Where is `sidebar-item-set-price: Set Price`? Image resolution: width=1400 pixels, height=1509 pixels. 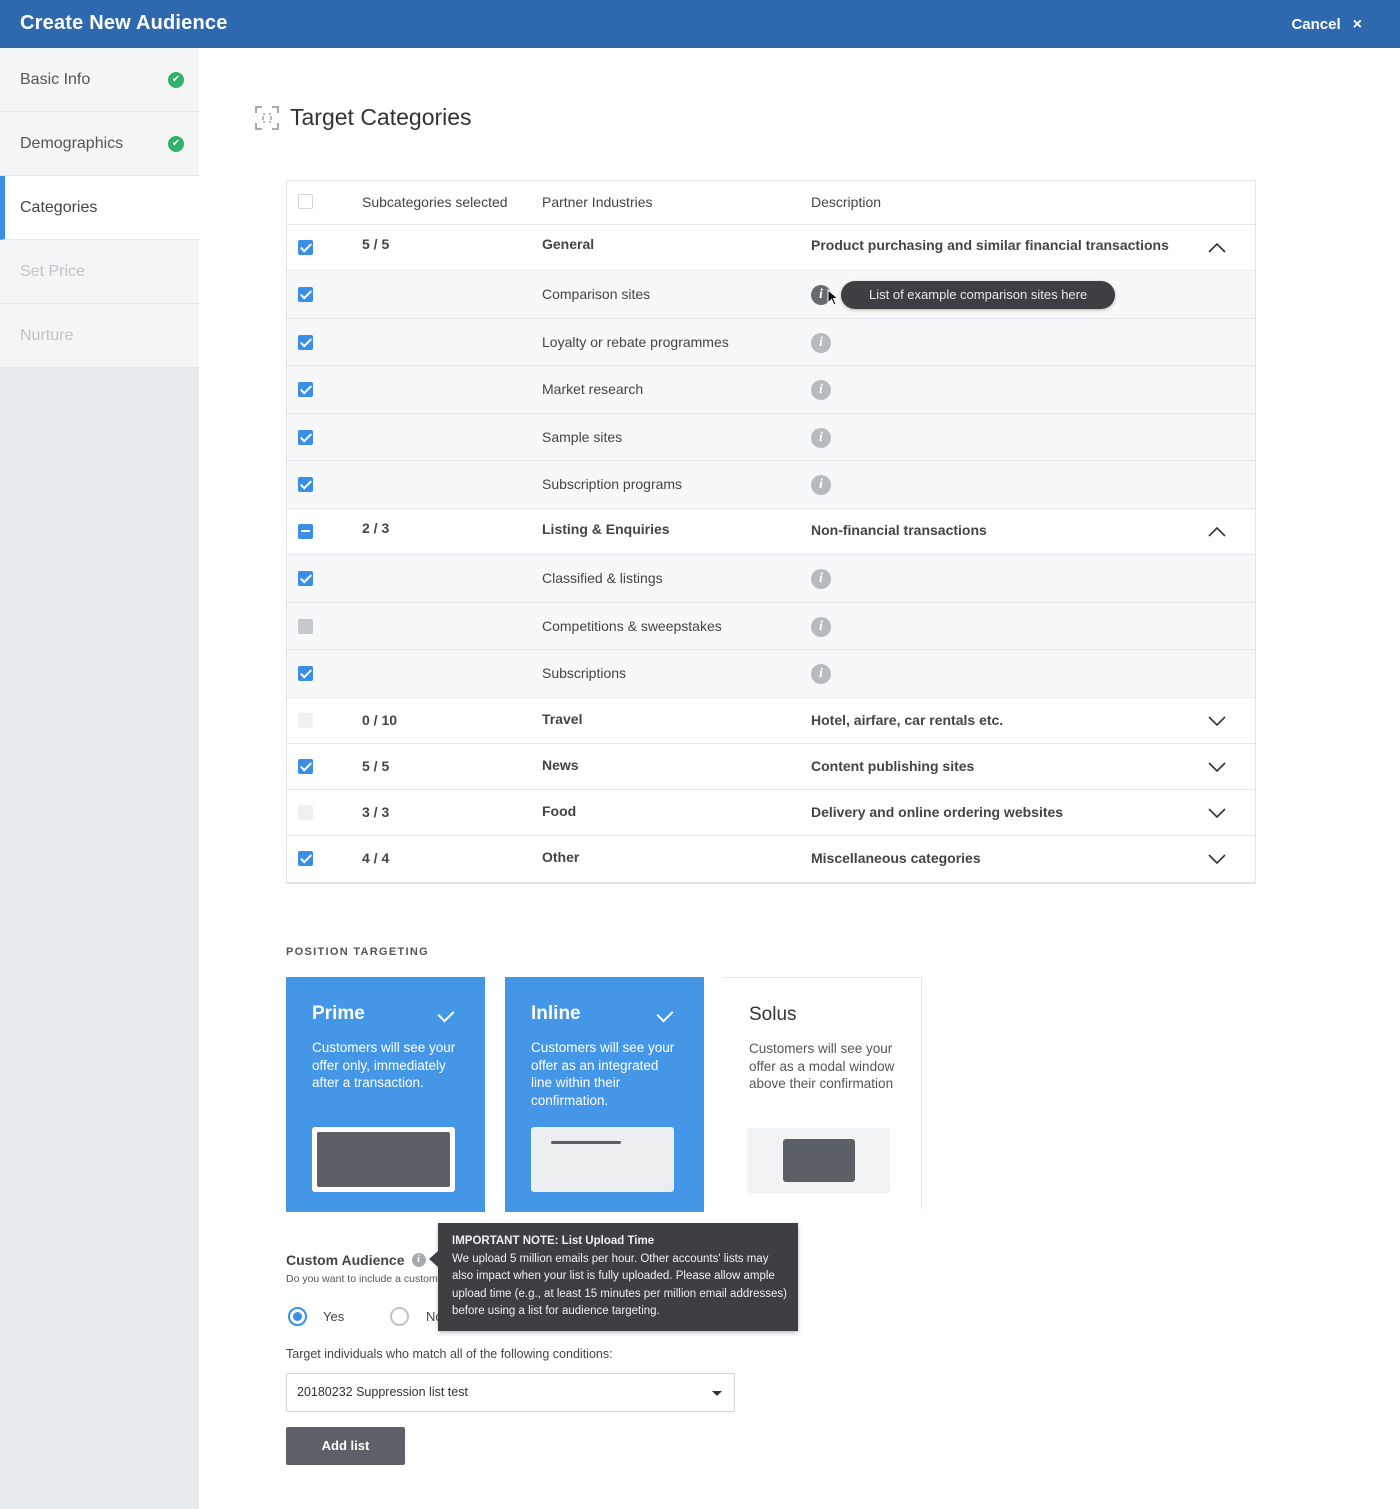 sidebar-item-set-price: Set Price is located at coordinates (99, 272).